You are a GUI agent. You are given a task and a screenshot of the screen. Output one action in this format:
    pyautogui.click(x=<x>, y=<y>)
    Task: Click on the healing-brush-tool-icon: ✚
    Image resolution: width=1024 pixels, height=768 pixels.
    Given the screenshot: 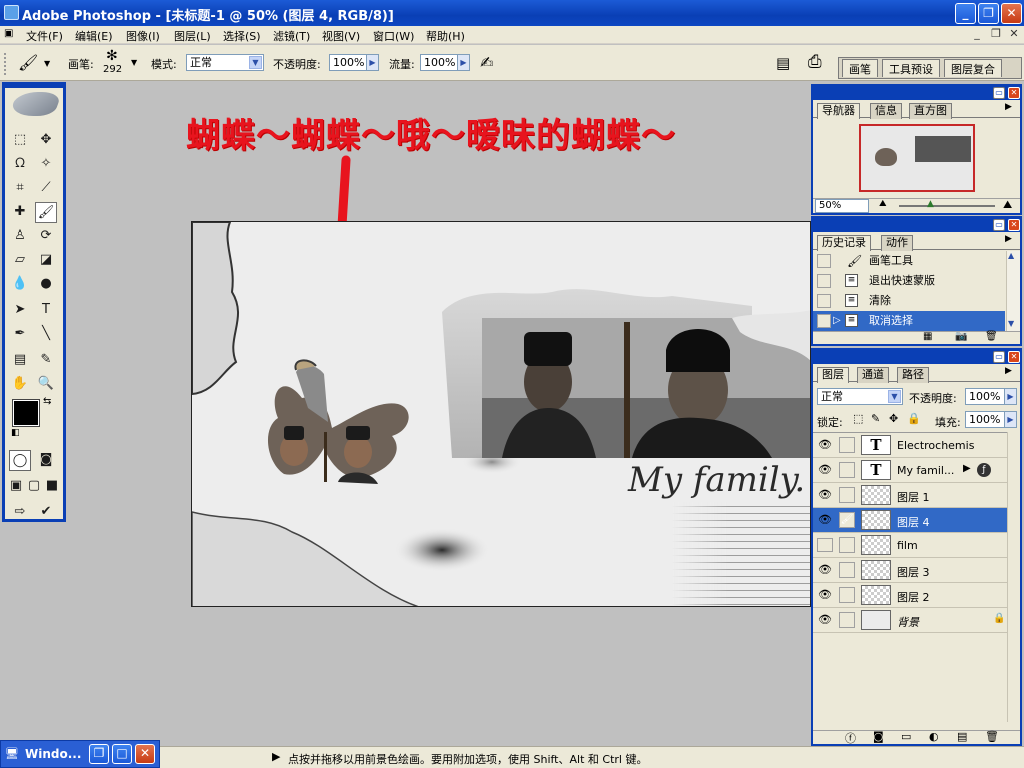 What is the action you would take?
    pyautogui.click(x=20, y=212)
    